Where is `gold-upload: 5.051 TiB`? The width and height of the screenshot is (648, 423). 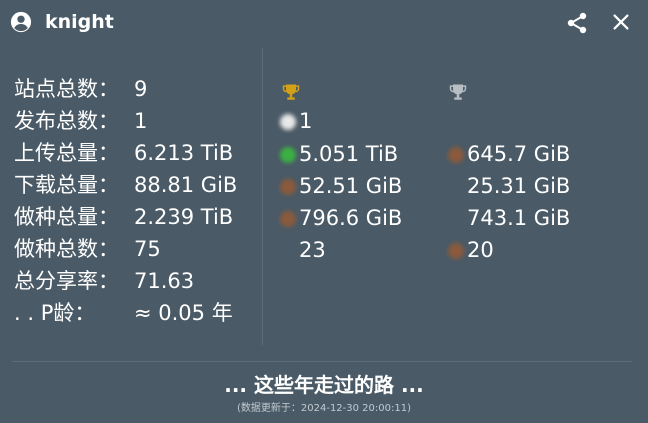 gold-upload: 5.051 TiB is located at coordinates (349, 154).